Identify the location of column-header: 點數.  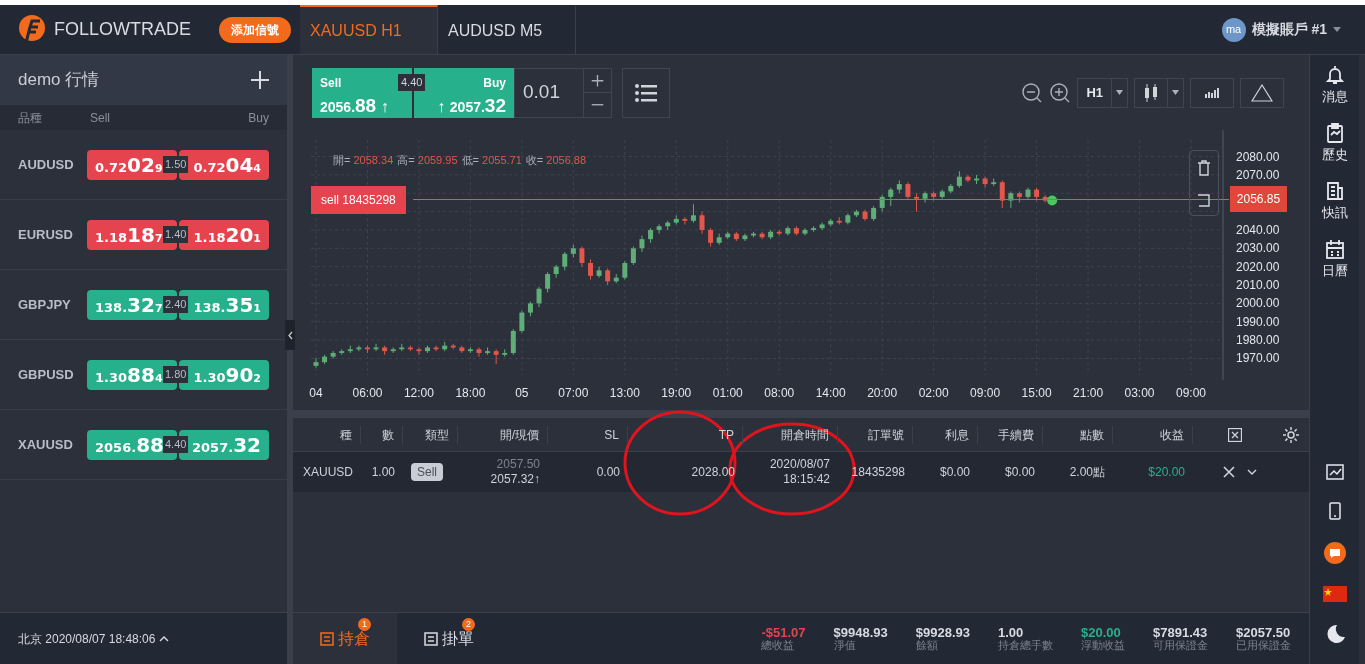
(1078, 434).